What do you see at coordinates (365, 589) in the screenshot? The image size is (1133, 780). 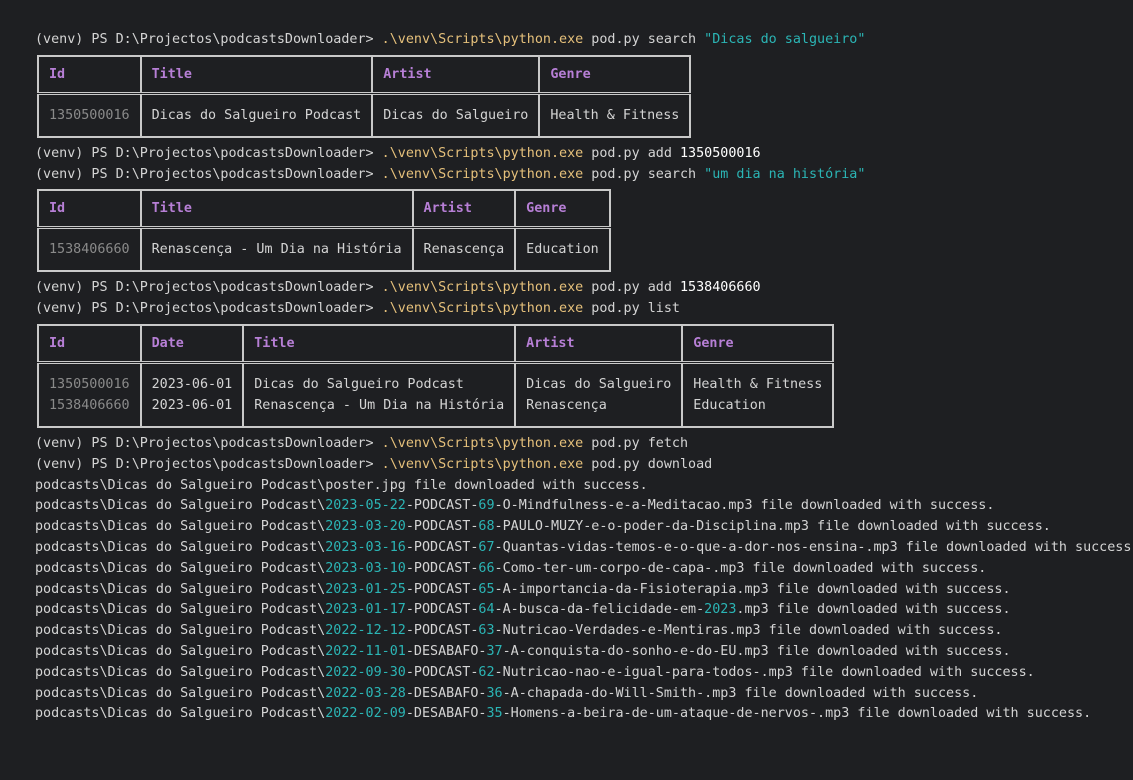 I see `episode-date: 2023-01-25` at bounding box center [365, 589].